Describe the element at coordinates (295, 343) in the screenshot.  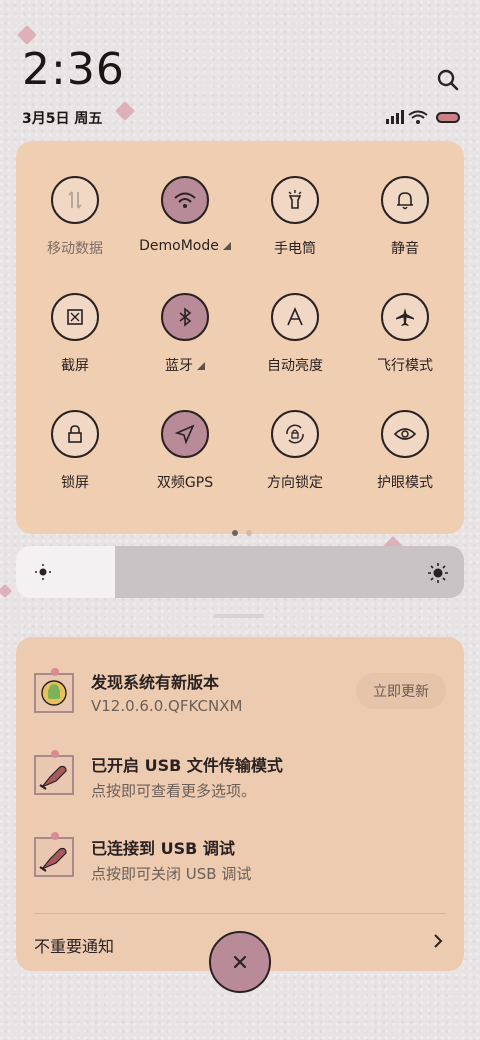
I see `tile-auto-brightness: 自动亮度` at that location.